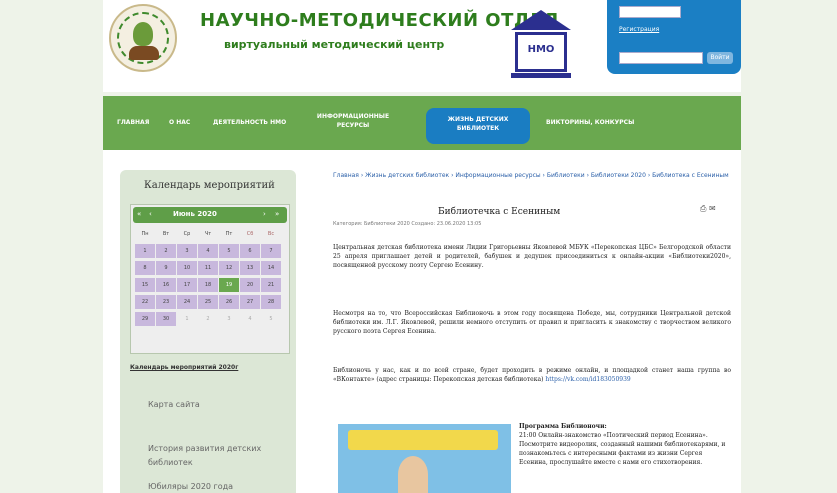 This screenshot has width=837, height=493. What do you see at coordinates (271, 234) in the screenshot?
I see `weekday-label: Вс` at bounding box center [271, 234].